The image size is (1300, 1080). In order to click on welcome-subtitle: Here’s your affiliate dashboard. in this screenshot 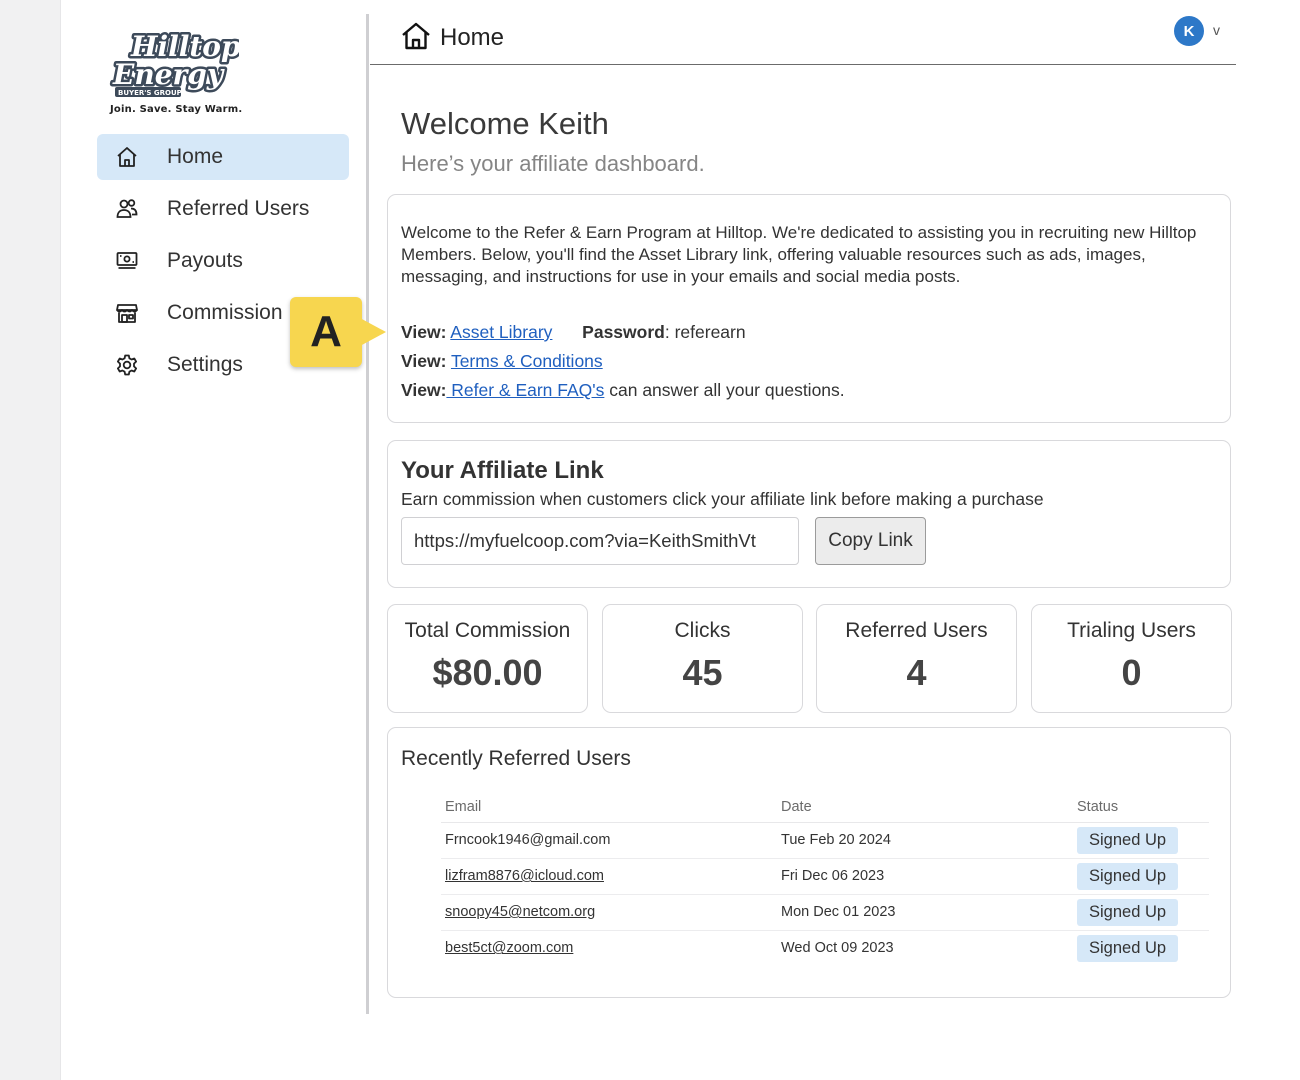, I will do `click(553, 163)`.